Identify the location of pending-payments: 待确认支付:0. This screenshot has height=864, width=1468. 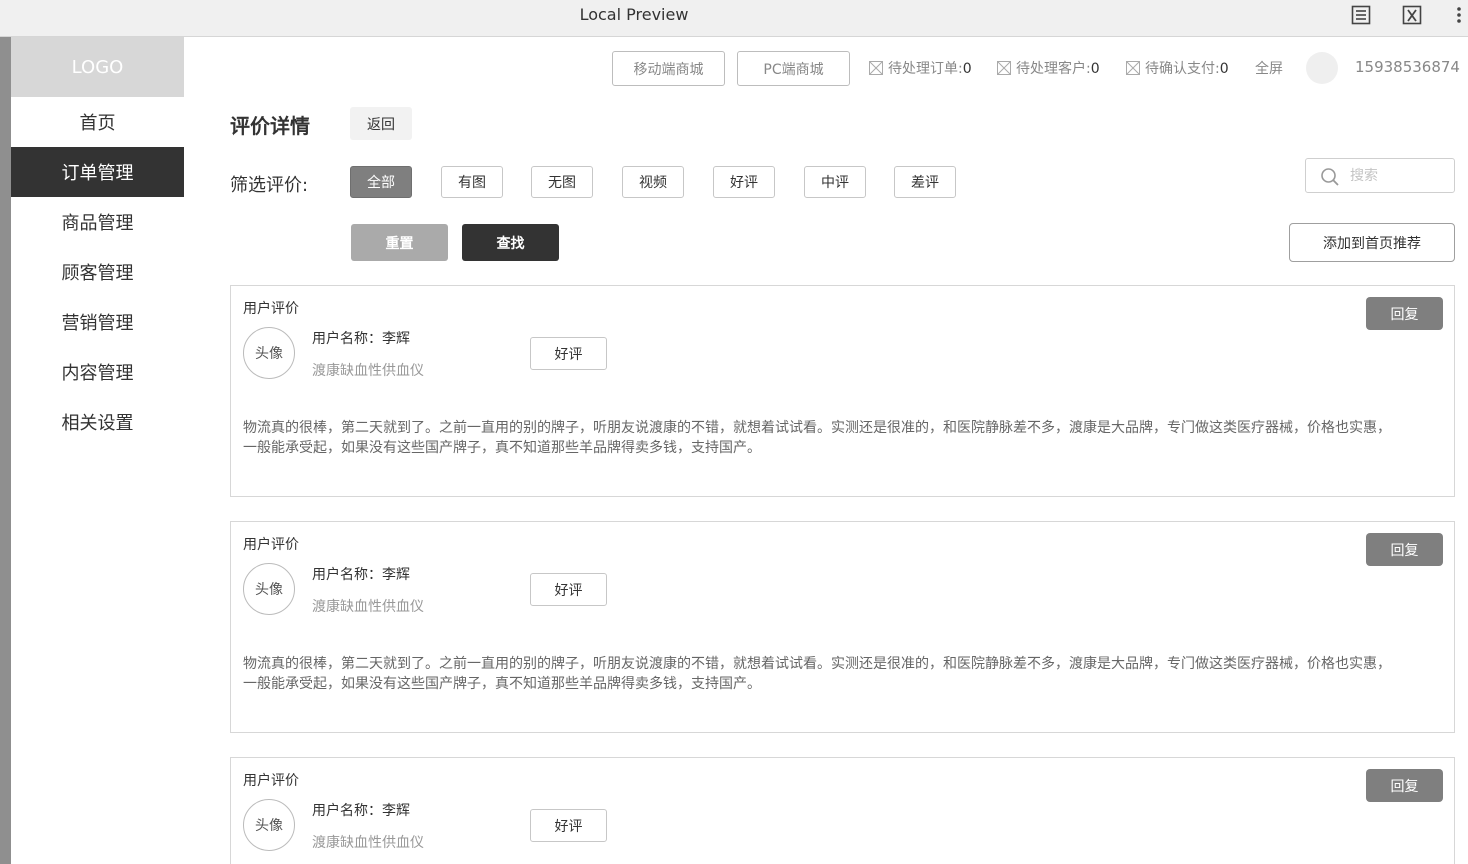
(1177, 68).